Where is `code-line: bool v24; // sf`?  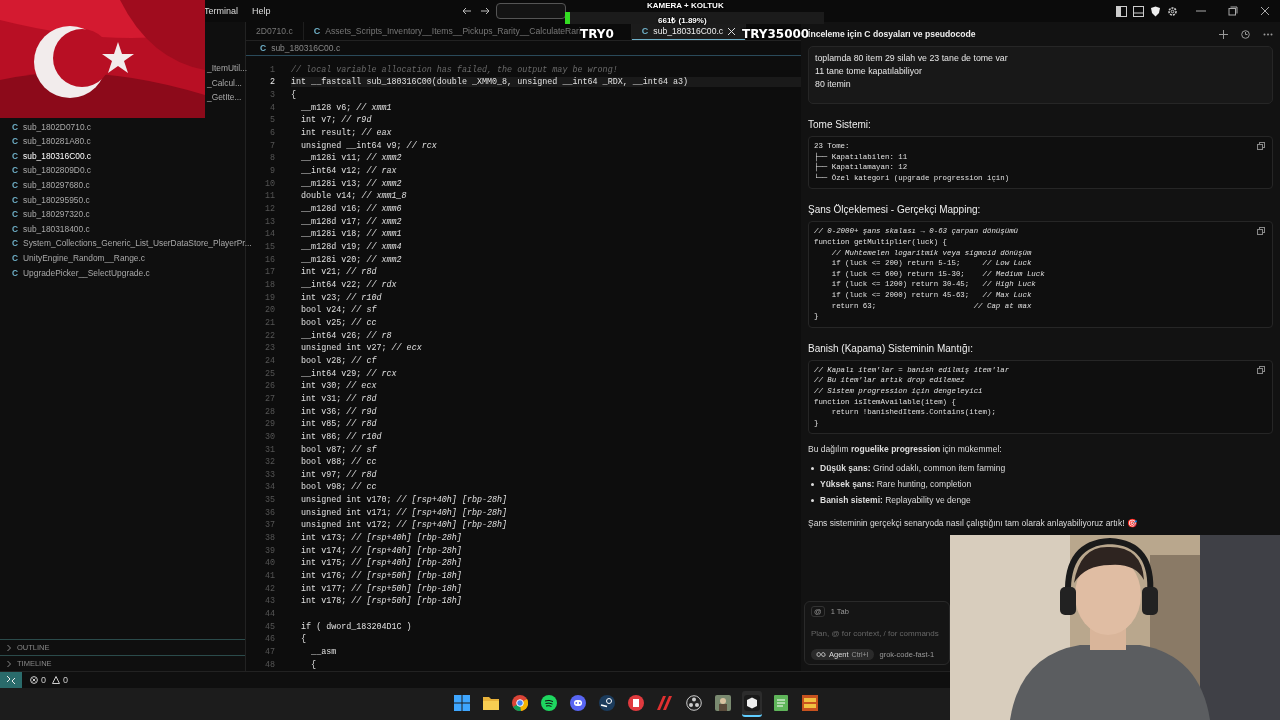 code-line: bool v24; // sf is located at coordinates (338, 310).